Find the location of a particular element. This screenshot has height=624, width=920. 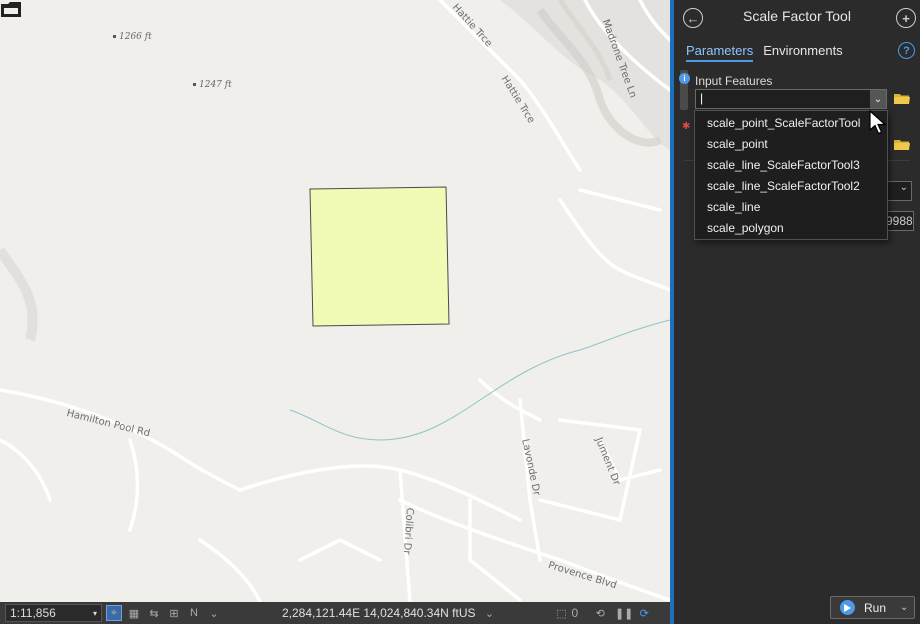

add-button: + is located at coordinates (906, 18).